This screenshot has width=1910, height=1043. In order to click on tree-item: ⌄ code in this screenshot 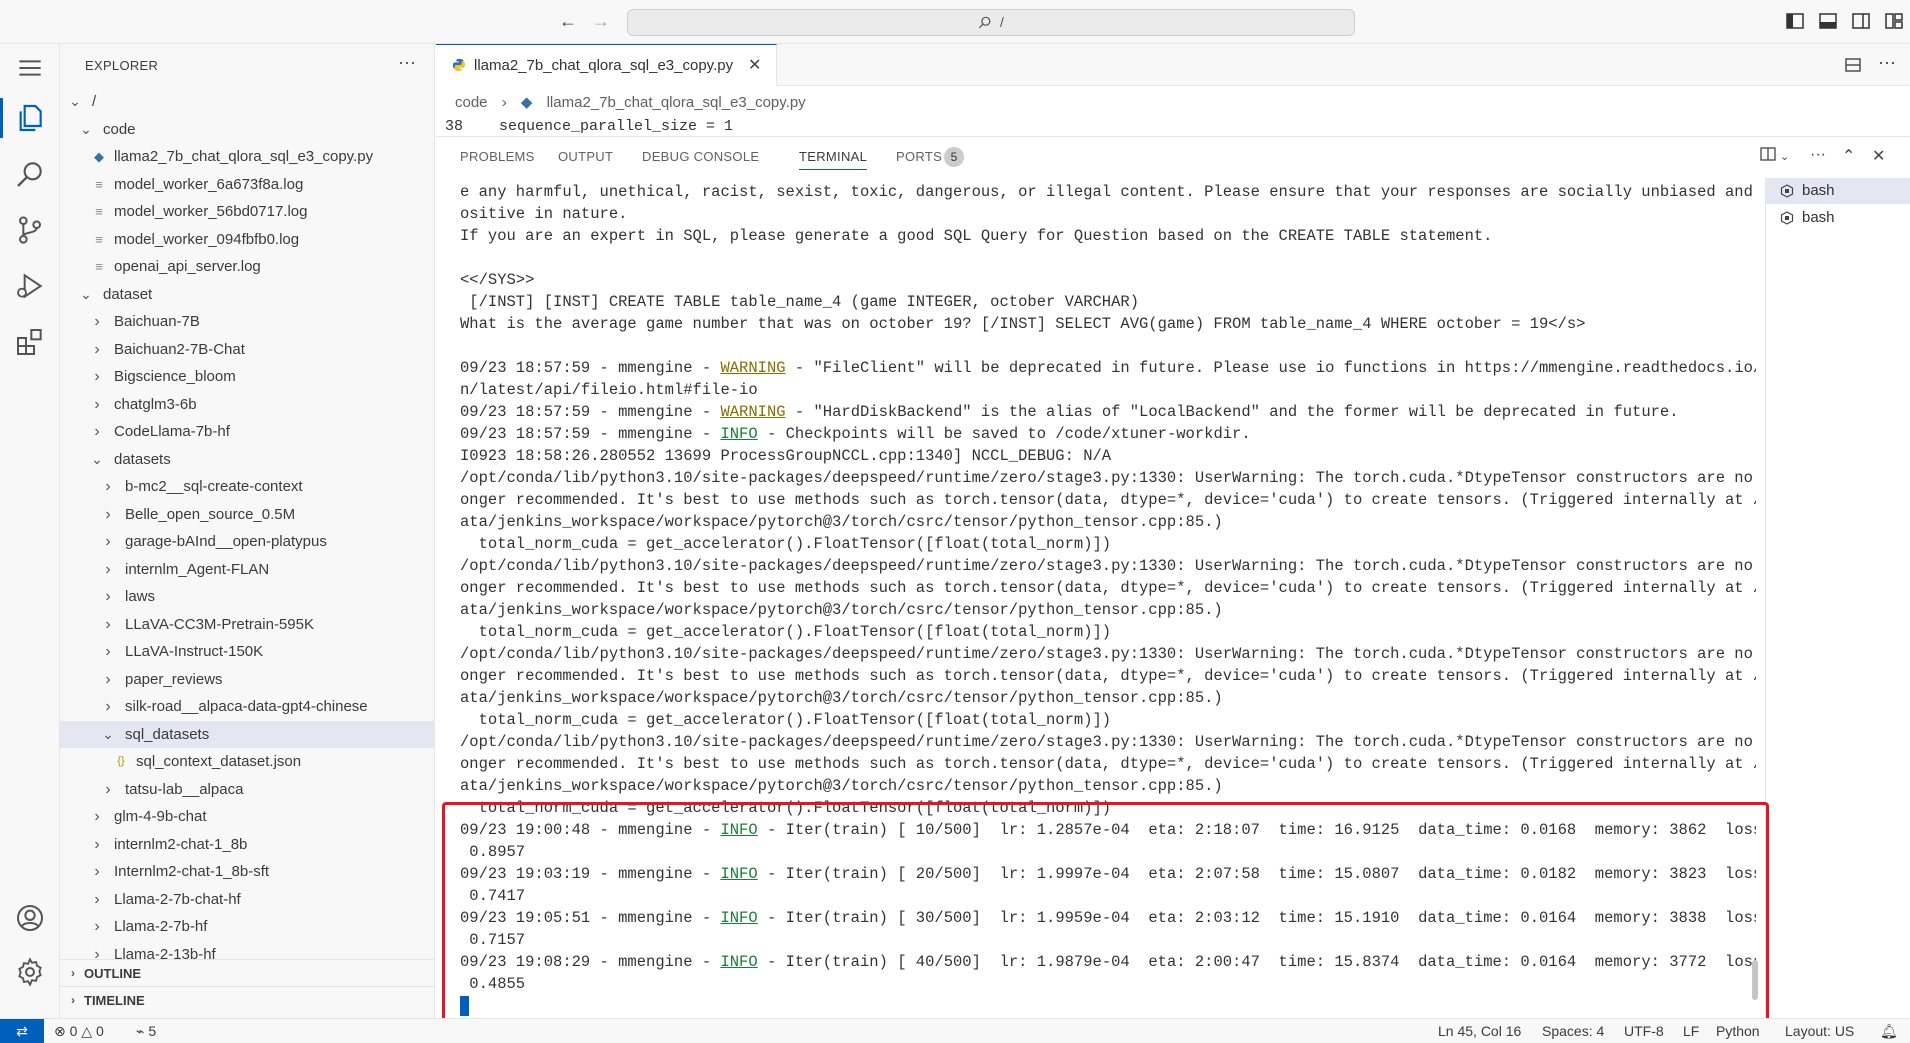, I will do `click(247, 129)`.